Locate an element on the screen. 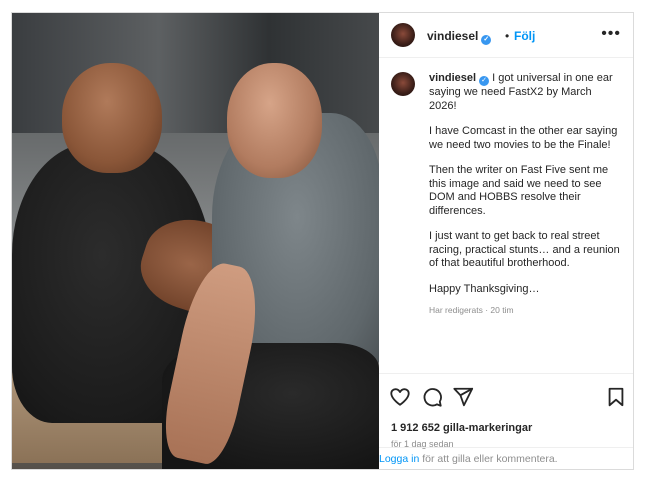 This screenshot has width=650, height=482. post-header: vindiesel ✓ • Följ ••• is located at coordinates (506, 35).